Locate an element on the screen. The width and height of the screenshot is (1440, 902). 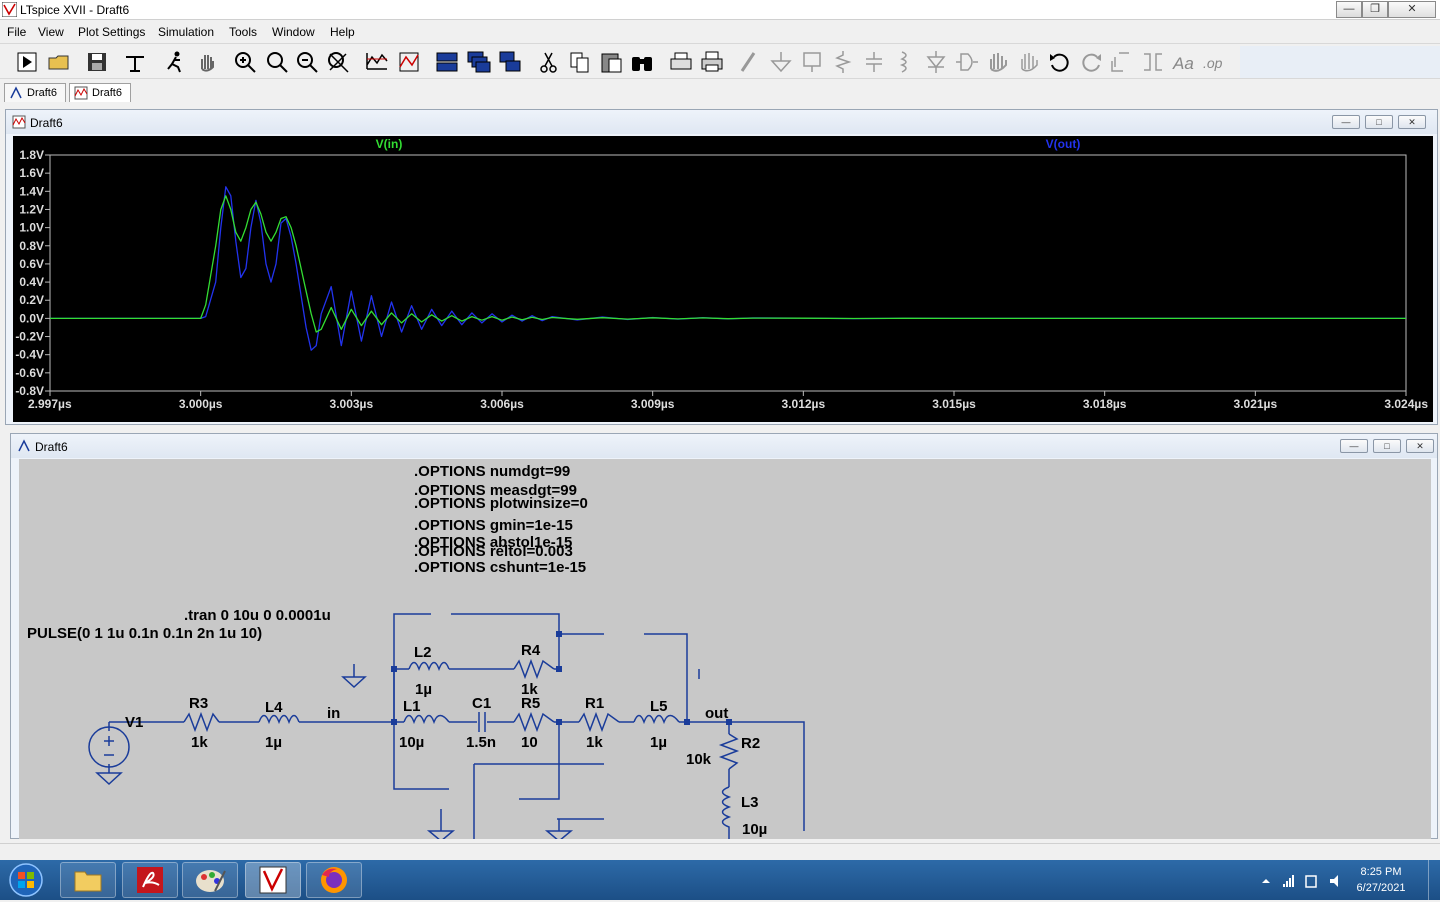
inductor-icon is located at coordinates (905, 62).